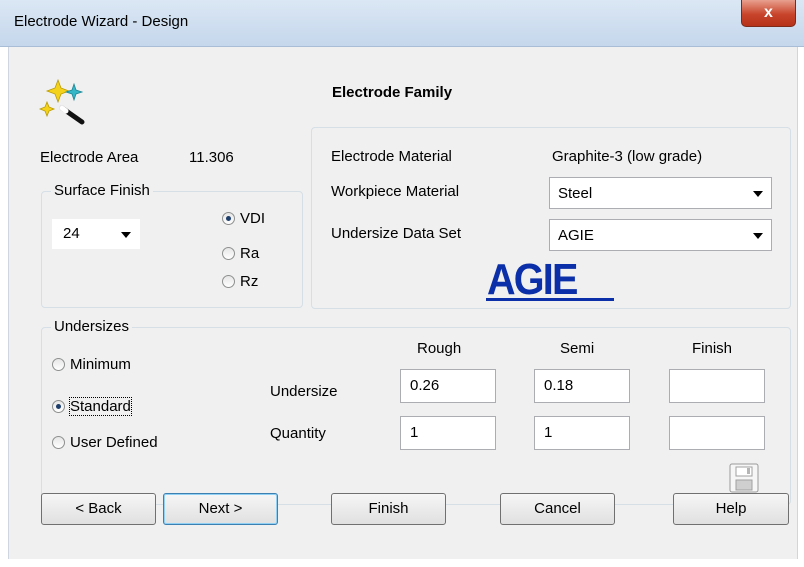  I want to click on help-button: Help, so click(731, 509).